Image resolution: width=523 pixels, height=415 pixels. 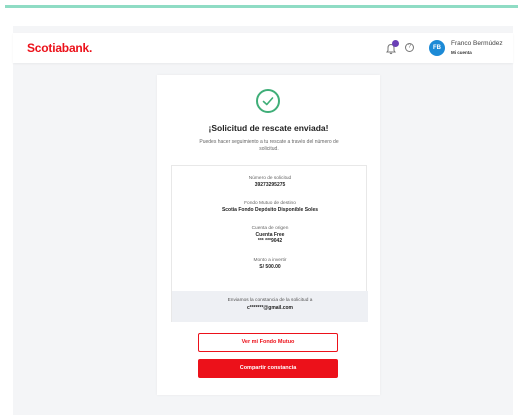 What do you see at coordinates (261, 6) in the screenshot?
I see `top-accent-bar` at bounding box center [261, 6].